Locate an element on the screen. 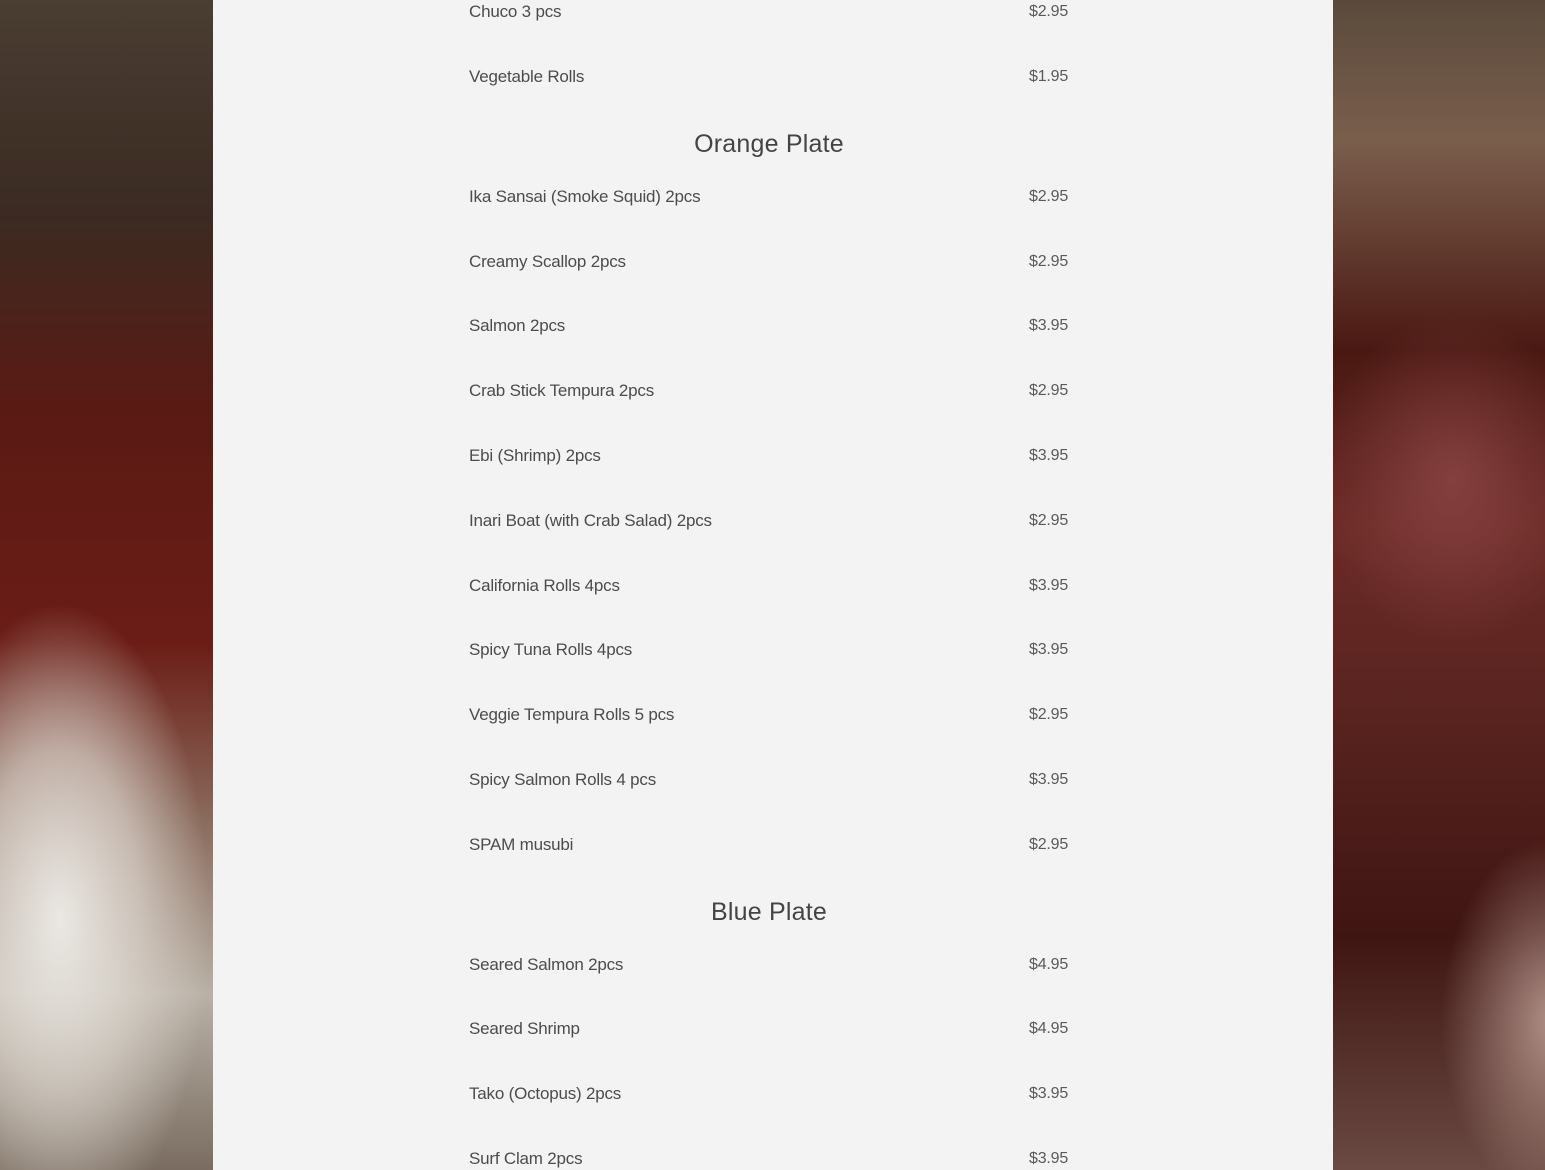 The image size is (1545, 1170). menu-item-name: Ika Sansai (Smoke Squid) 2pcs is located at coordinates (585, 196).